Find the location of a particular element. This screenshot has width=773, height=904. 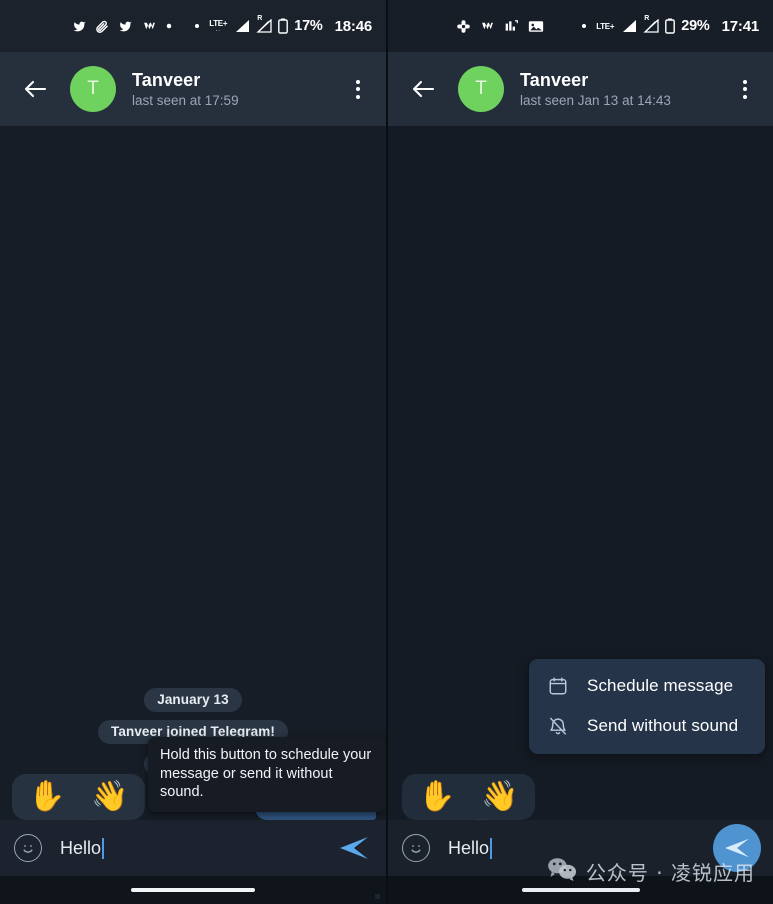

status-clock: 18:46 is located at coordinates (353, 26).